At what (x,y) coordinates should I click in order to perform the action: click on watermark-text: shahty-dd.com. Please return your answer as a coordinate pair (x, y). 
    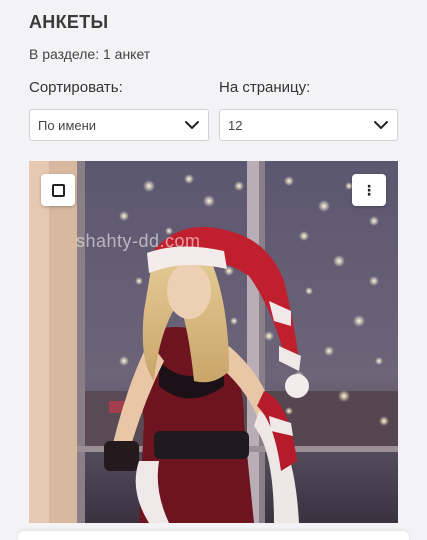
    Looking at the image, I should click on (138, 241).